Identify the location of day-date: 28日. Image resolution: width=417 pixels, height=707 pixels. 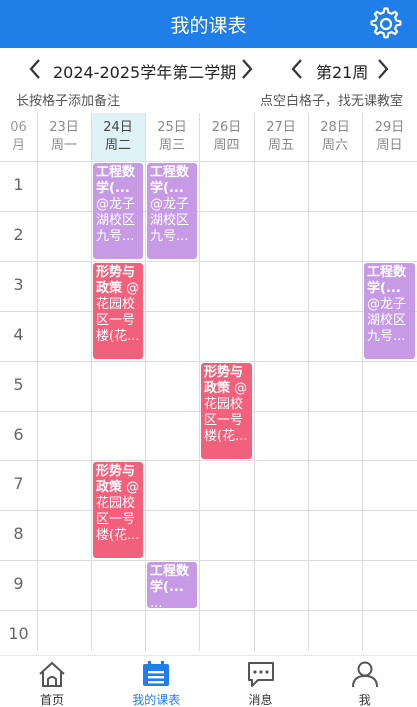
(335, 127).